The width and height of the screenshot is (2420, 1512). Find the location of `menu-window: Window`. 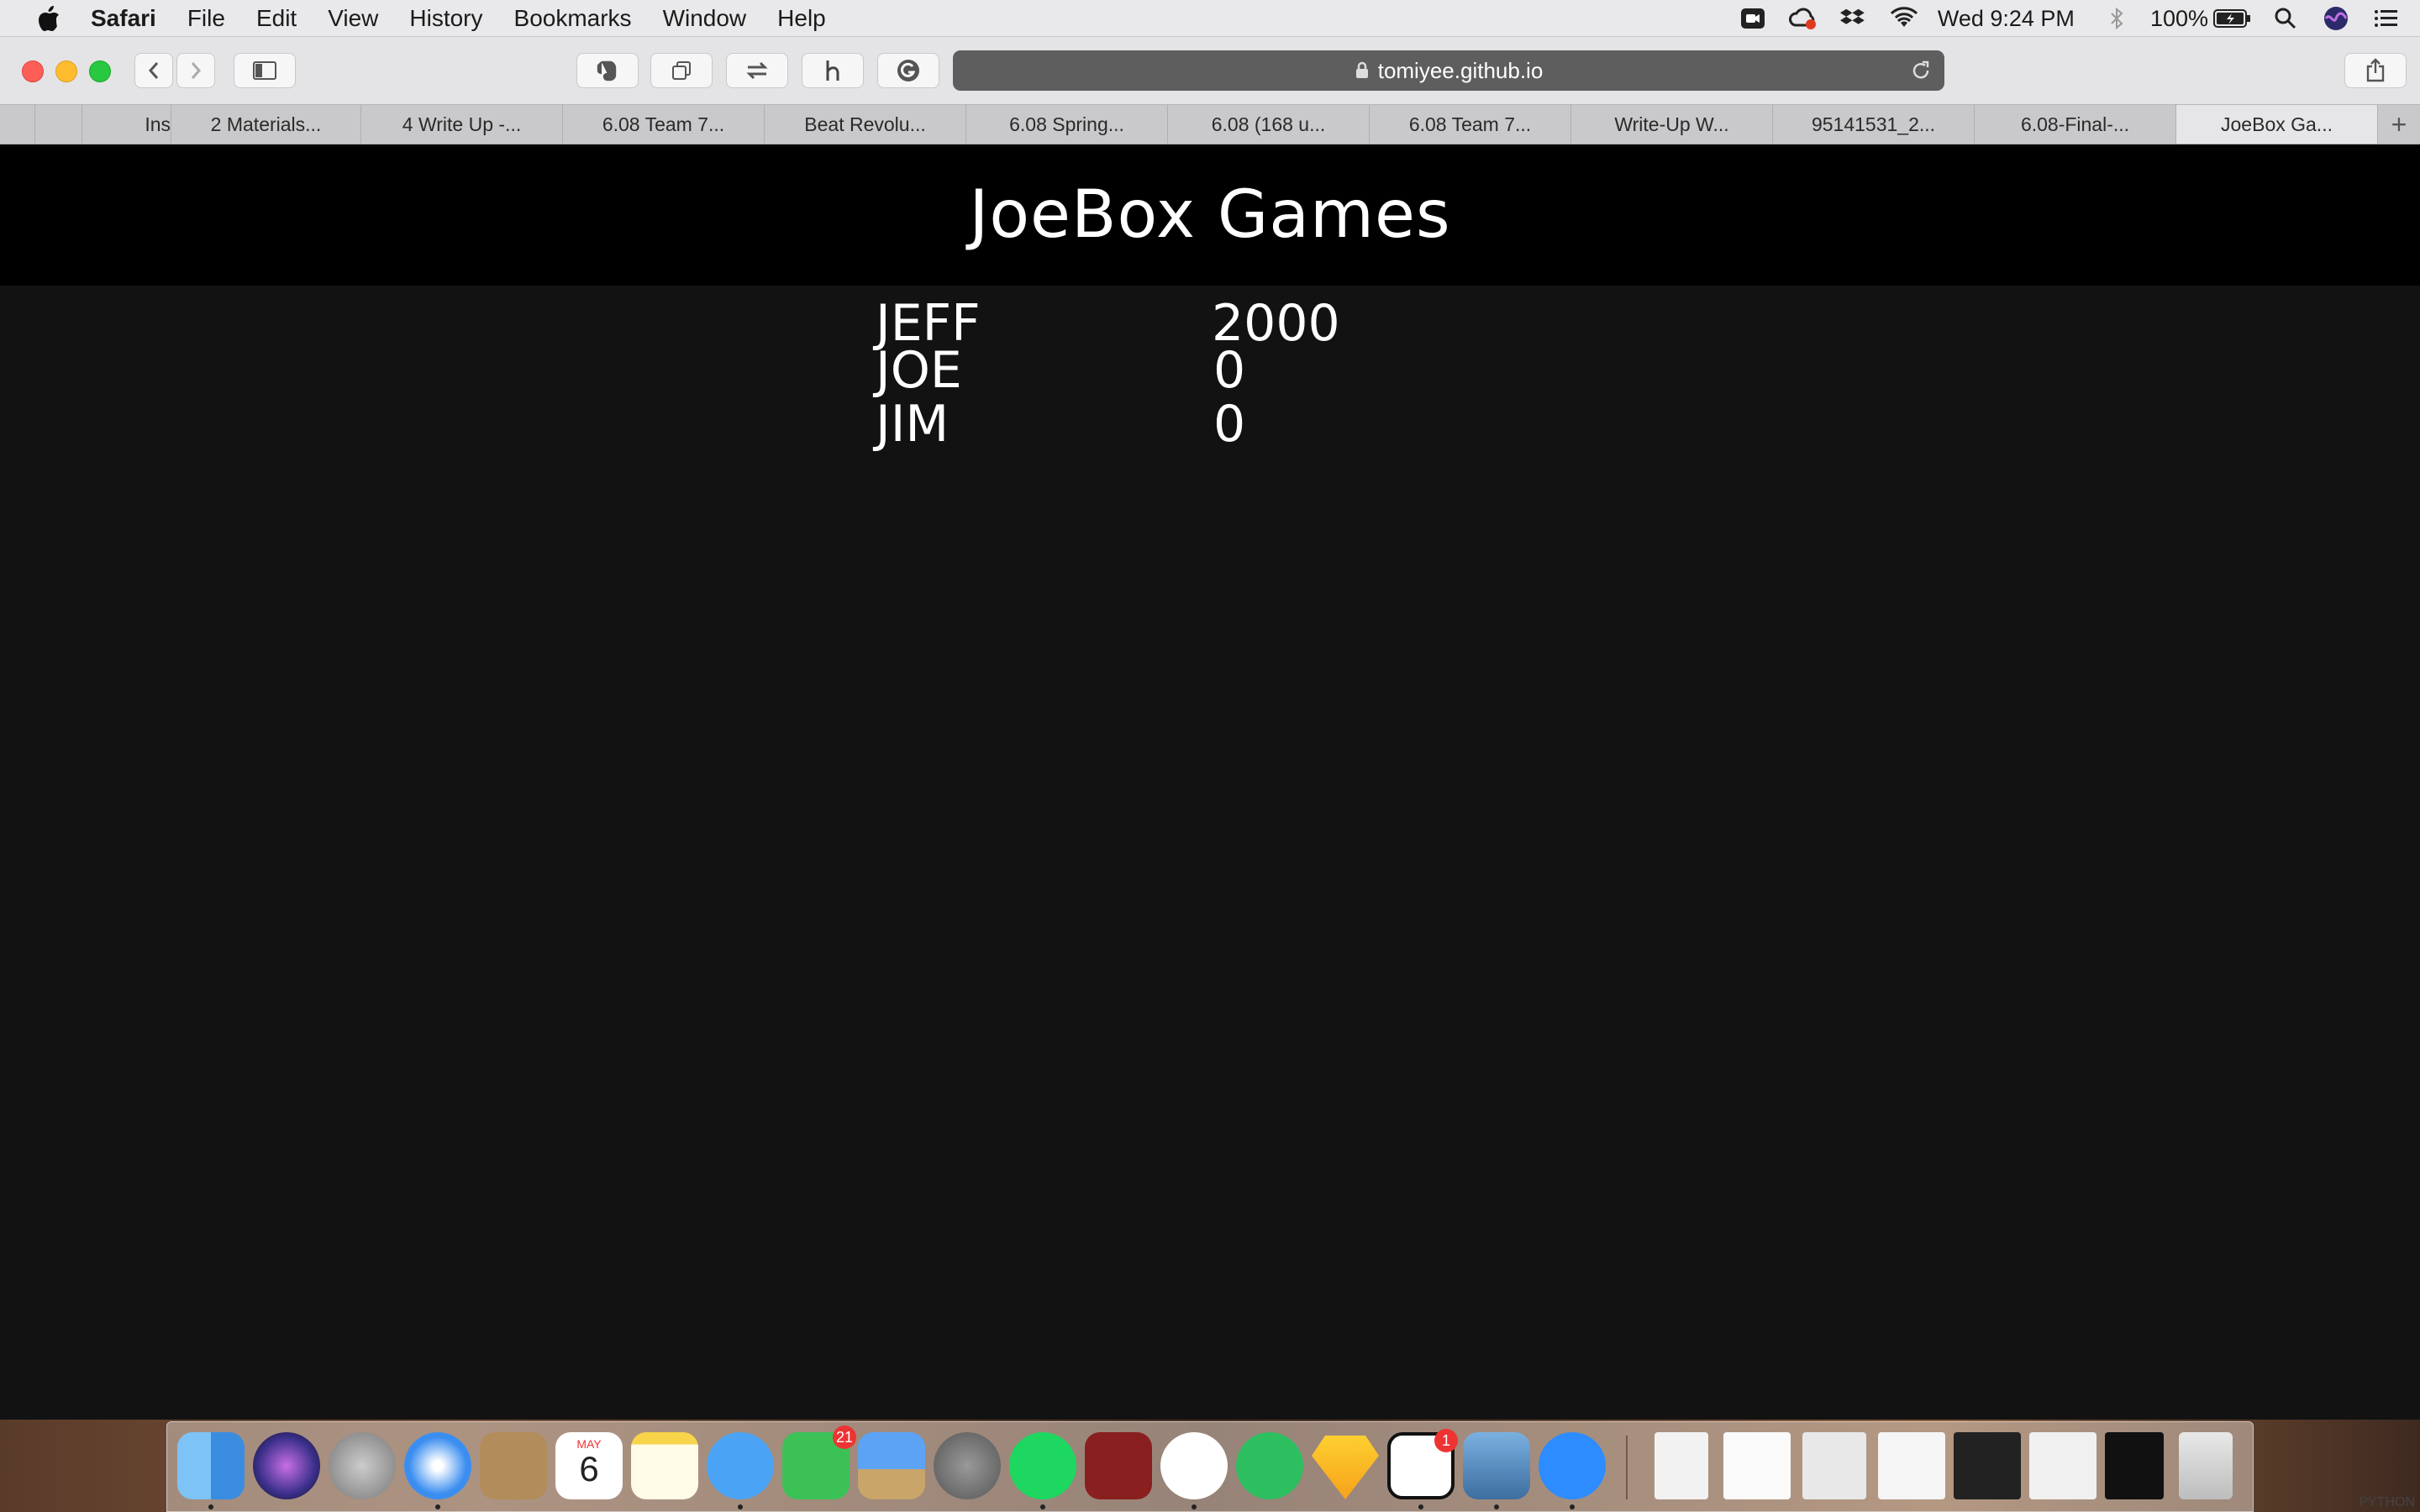

menu-window: Window is located at coordinates (705, 18).